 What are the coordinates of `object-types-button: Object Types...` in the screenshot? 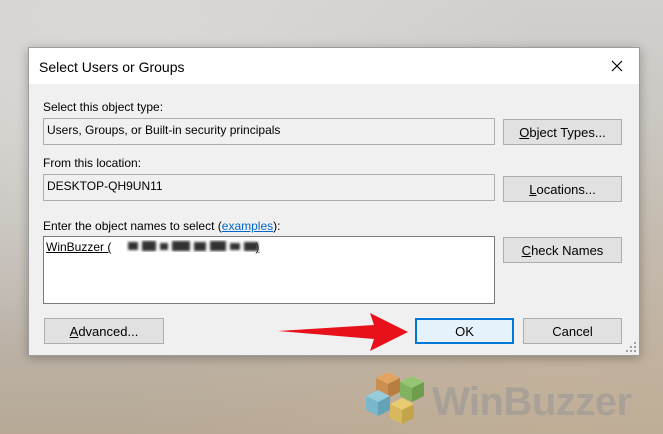 It's located at (562, 132).